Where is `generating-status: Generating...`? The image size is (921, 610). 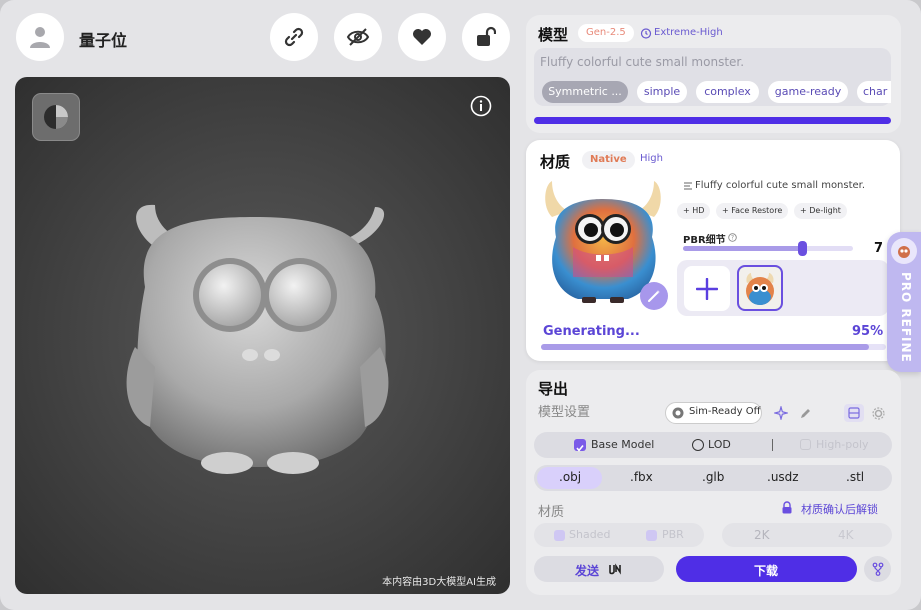 generating-status: Generating... is located at coordinates (591, 331).